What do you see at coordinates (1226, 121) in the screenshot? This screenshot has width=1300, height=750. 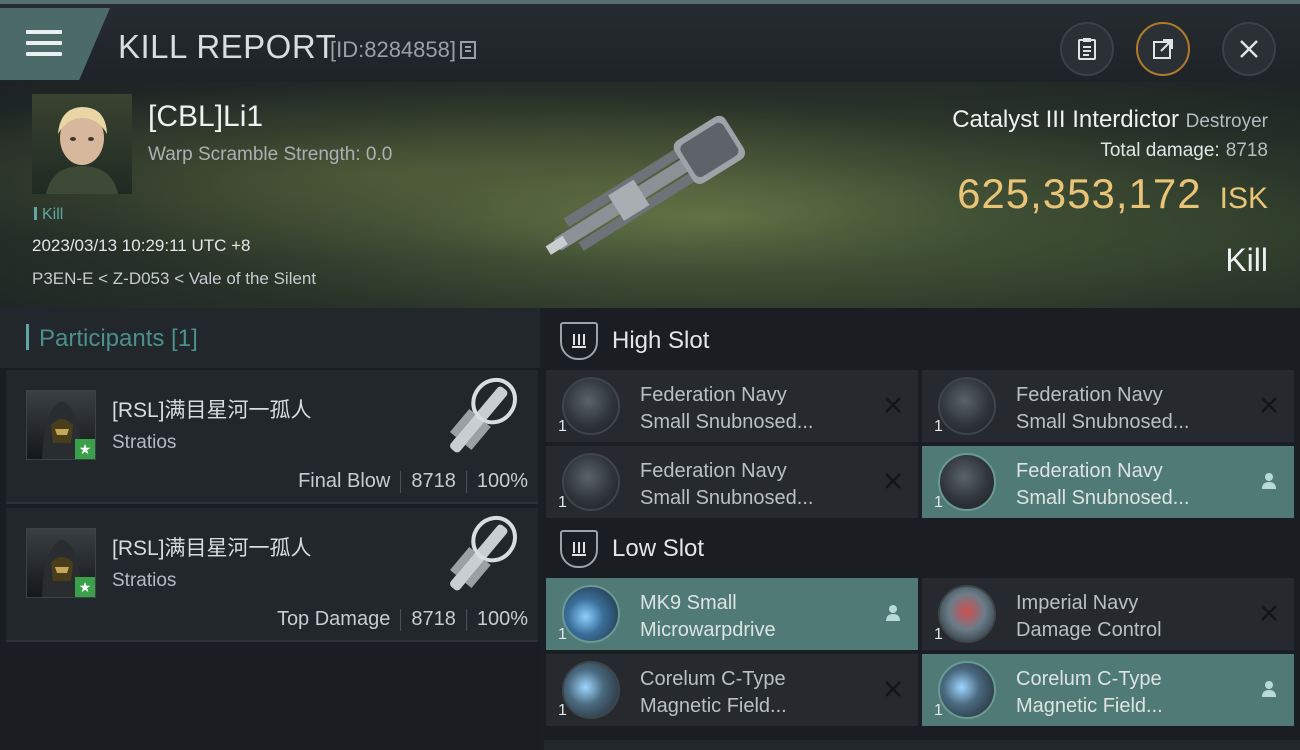 I see `ship-class: Destroyer` at bounding box center [1226, 121].